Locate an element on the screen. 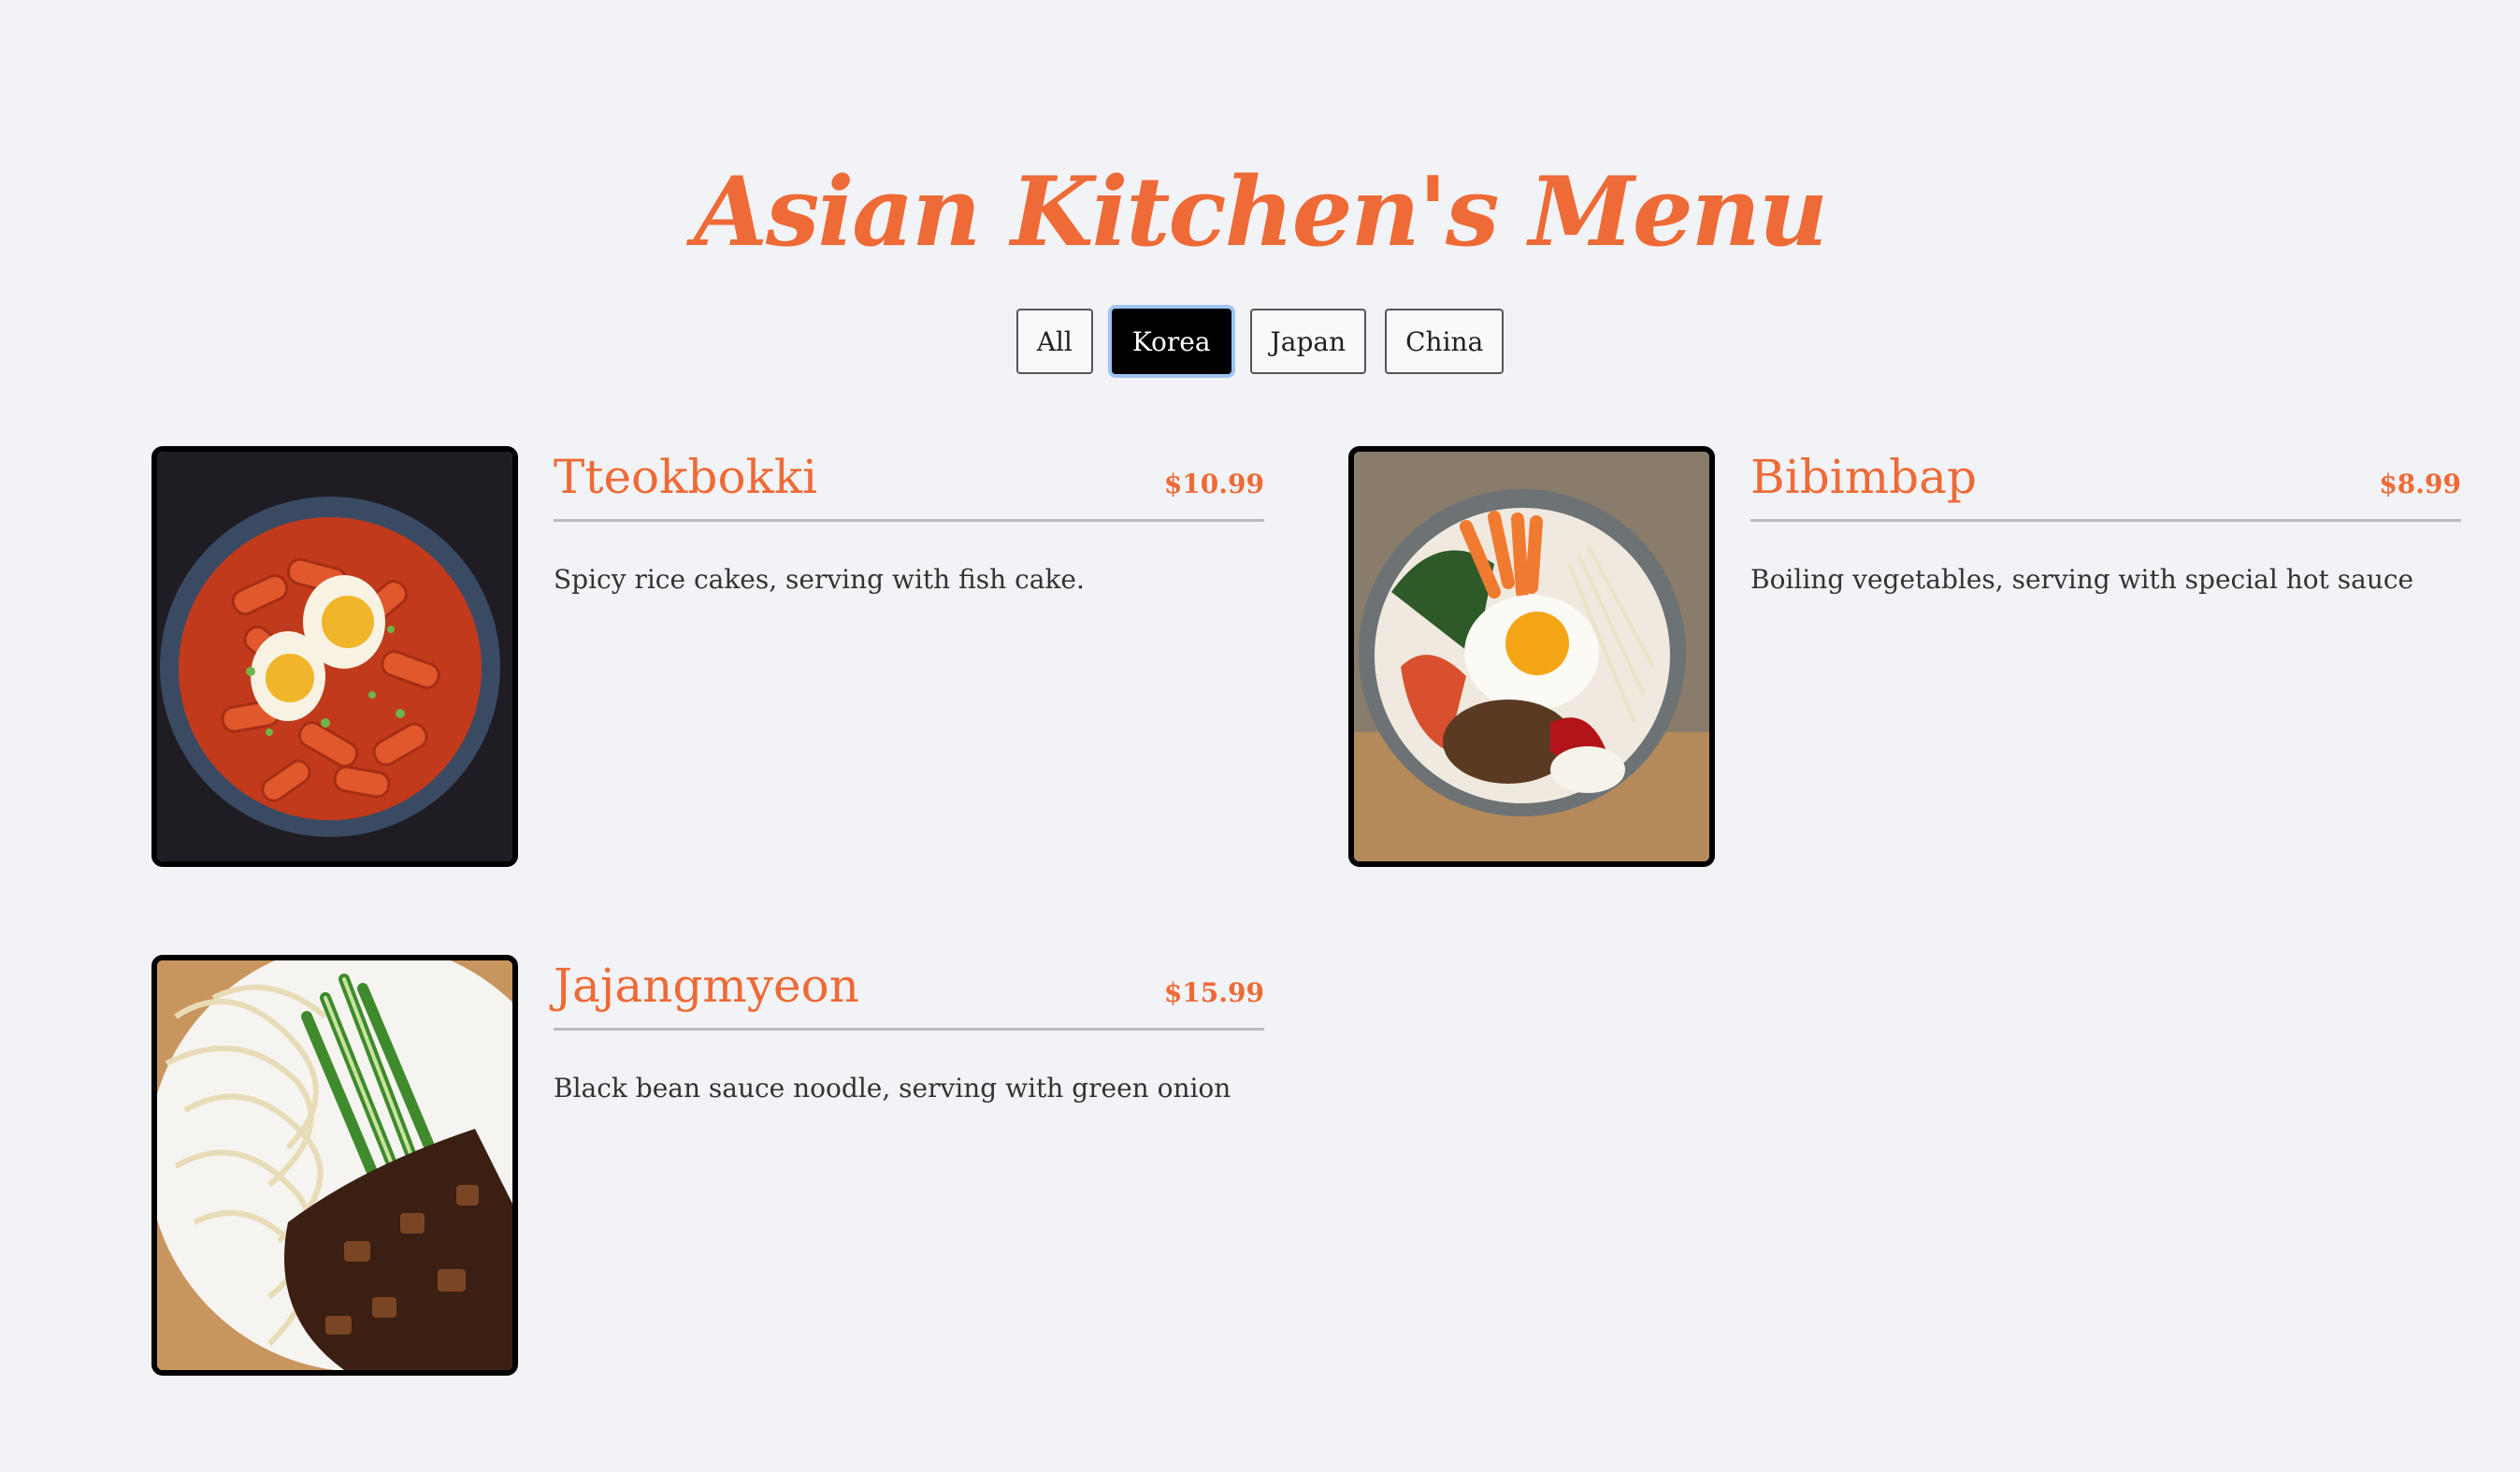 This screenshot has height=1472, width=2520. page-title: Asian Kitchen's Menu is located at coordinates (1260, 212).